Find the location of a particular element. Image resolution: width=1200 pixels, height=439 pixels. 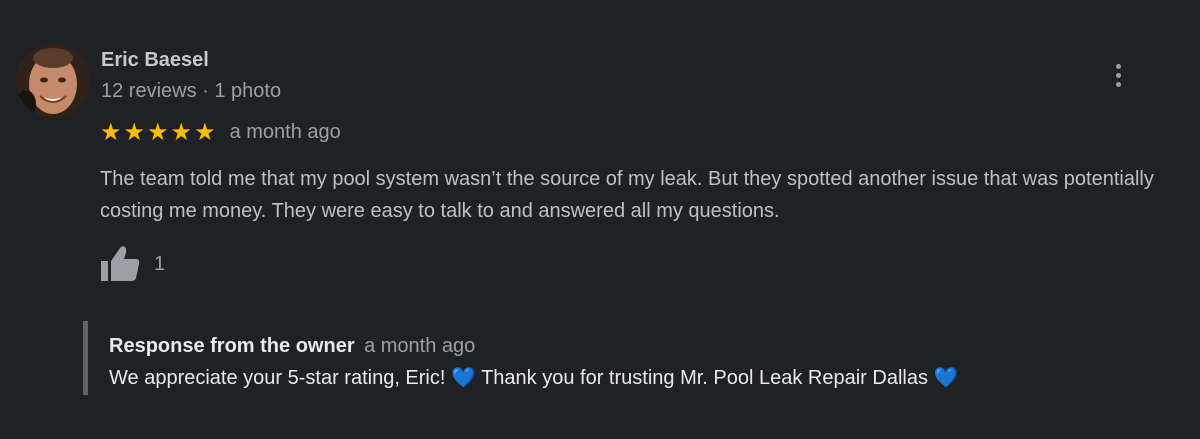

like-row: 1 is located at coordinates (132, 264).